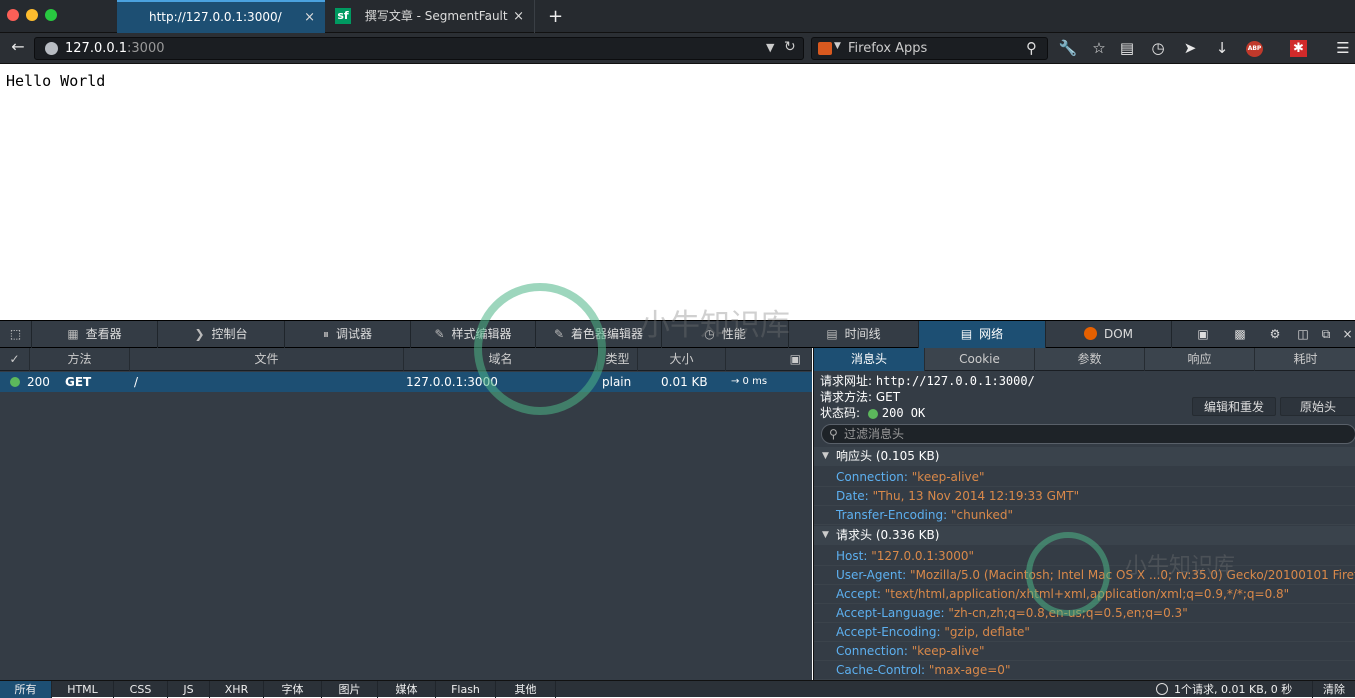  I want to click on column-size: 大小, so click(682, 359).